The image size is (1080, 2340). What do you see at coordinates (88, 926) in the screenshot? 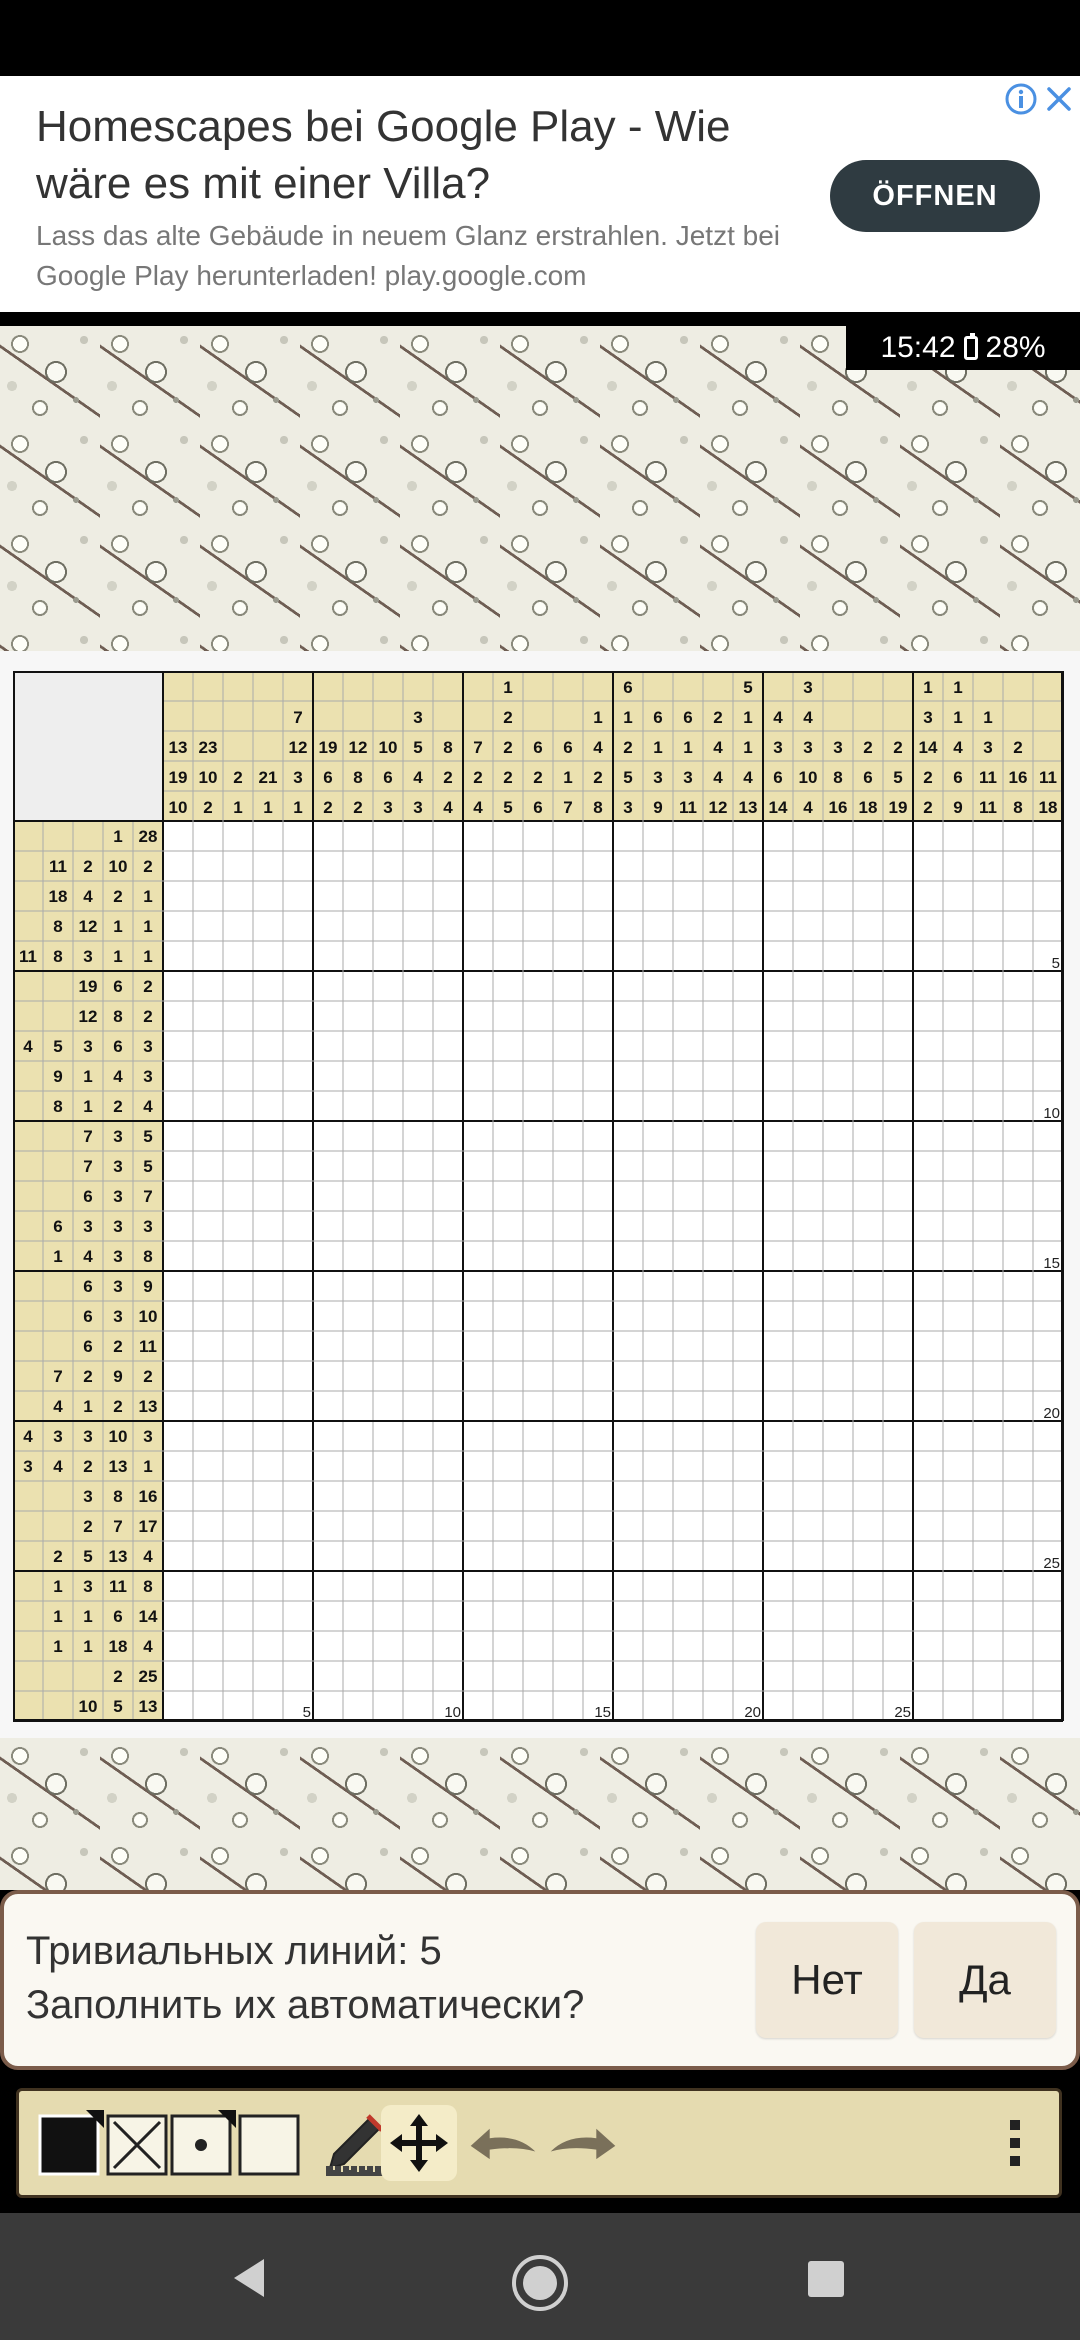
I see `row-clue-number: 12` at bounding box center [88, 926].